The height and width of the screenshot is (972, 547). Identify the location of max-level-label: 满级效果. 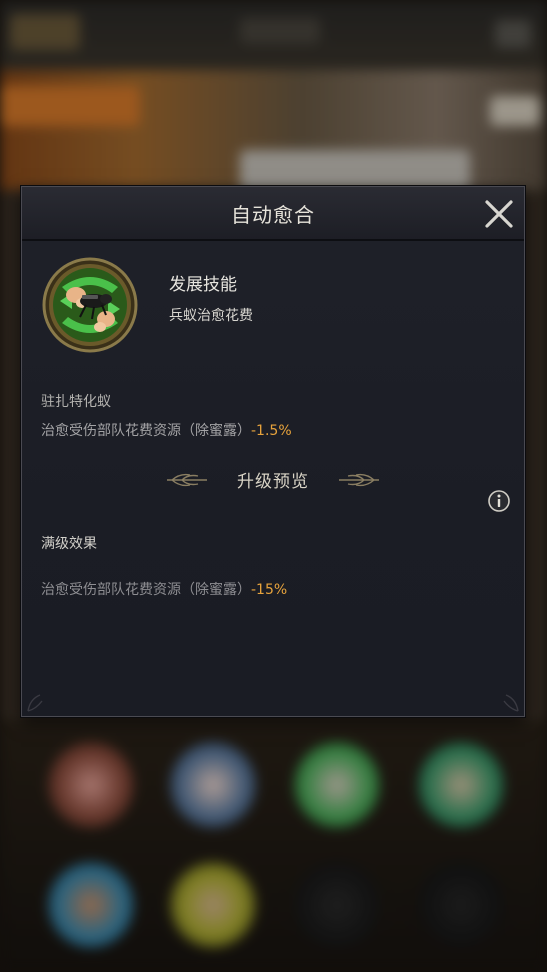
(69, 544).